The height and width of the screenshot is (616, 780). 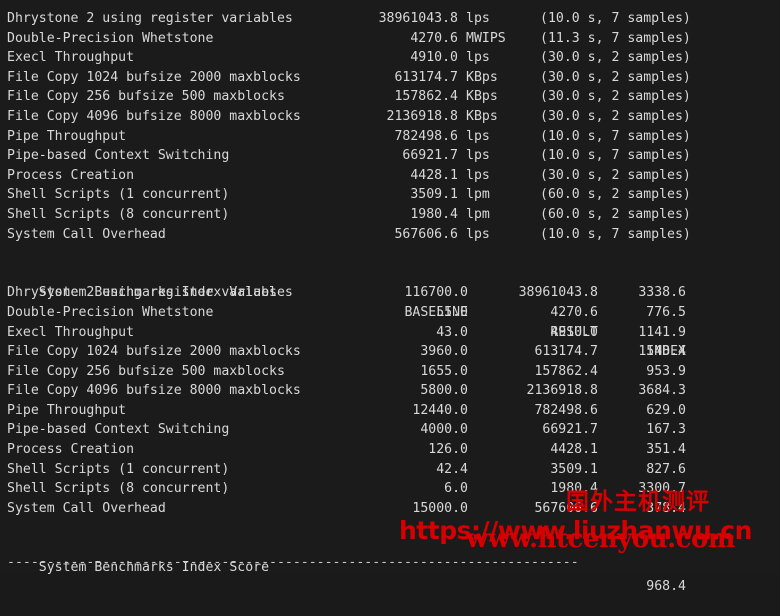 What do you see at coordinates (426, 97) in the screenshot?
I see `benchmark-value: 157862.4` at bounding box center [426, 97].